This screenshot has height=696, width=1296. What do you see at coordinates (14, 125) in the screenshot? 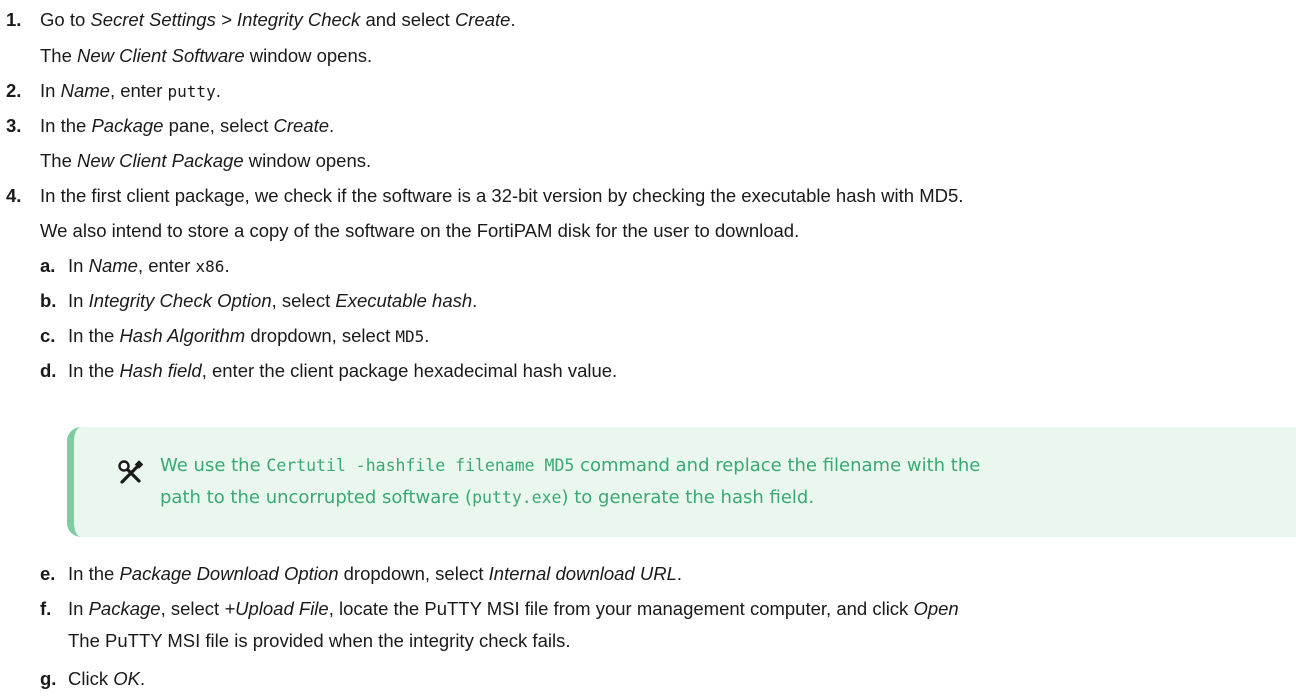
I see `step-number: 3.` at bounding box center [14, 125].